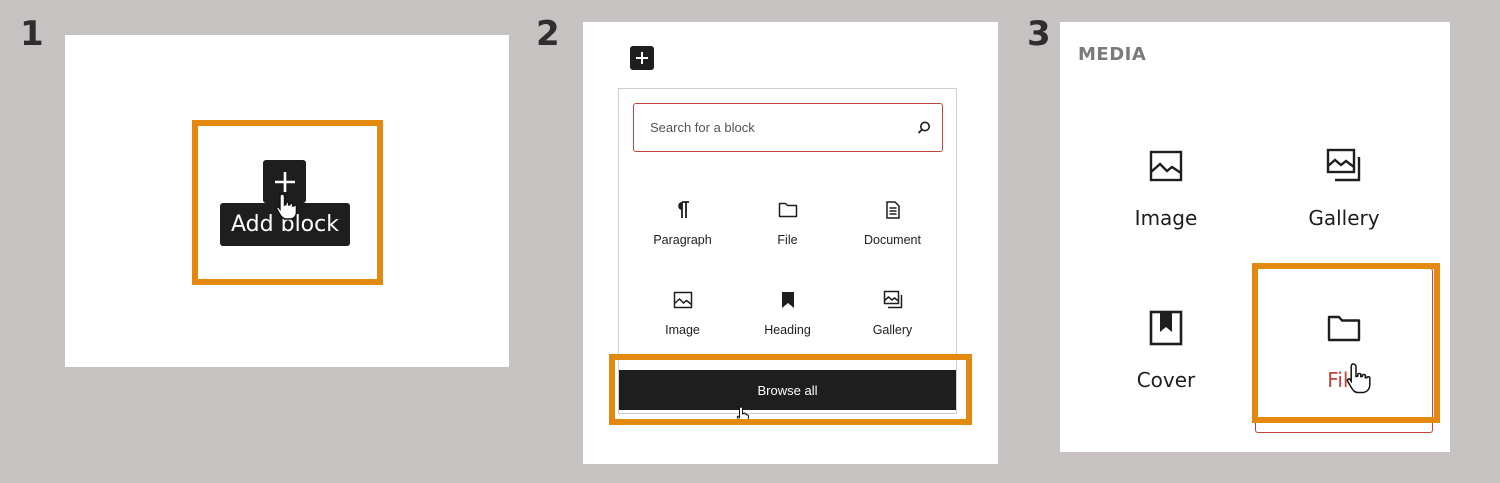 Image resolution: width=1500 pixels, height=483 pixels. What do you see at coordinates (892, 240) in the screenshot?
I see `block-label-document: Document` at bounding box center [892, 240].